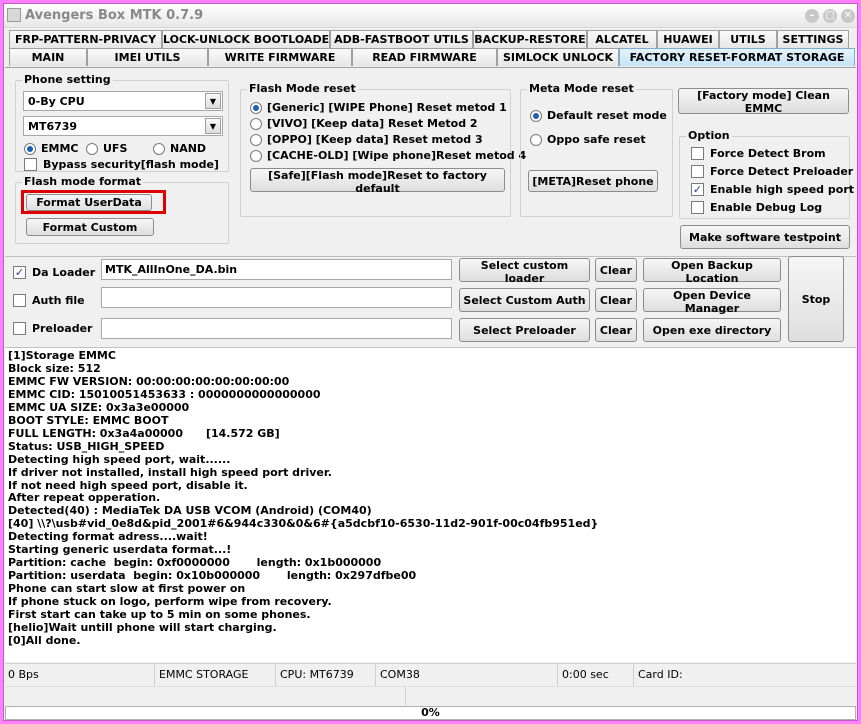  I want to click on debug-log-label: Enable Debug Log, so click(766, 207).